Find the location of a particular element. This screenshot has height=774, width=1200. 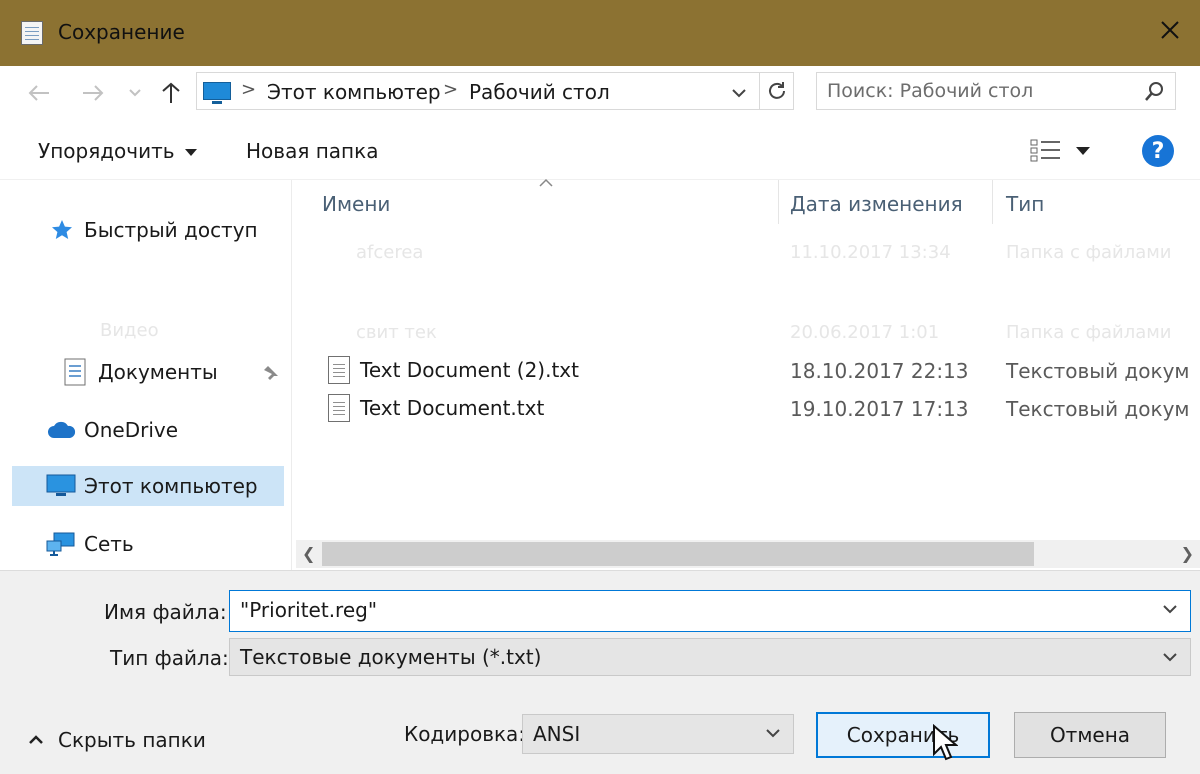

scroll-left-icon: ❮ is located at coordinates (308, 553).